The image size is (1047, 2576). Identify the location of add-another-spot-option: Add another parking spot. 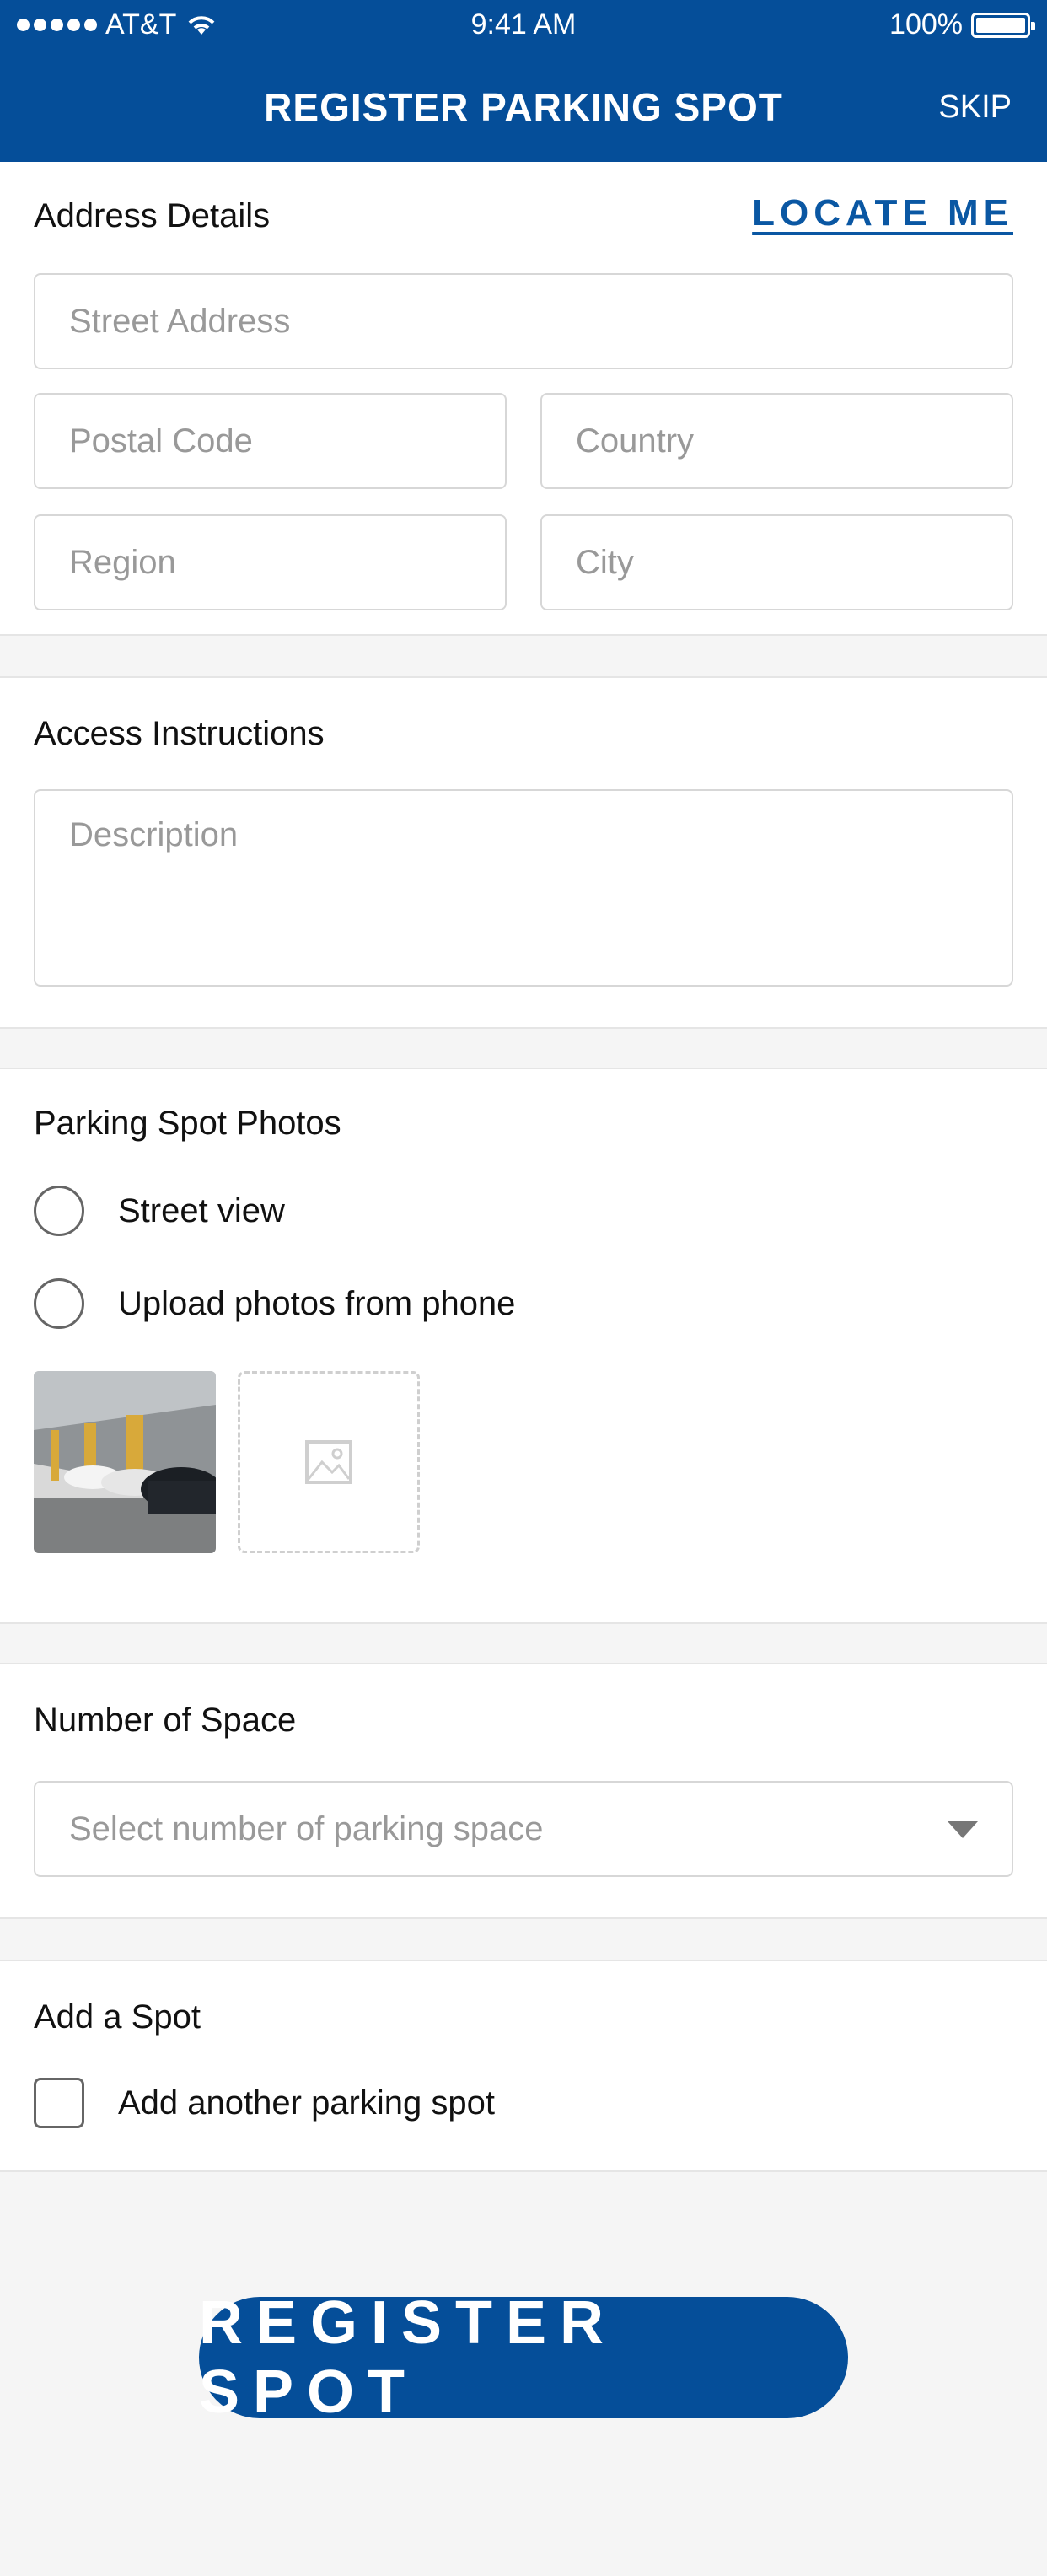
(264, 2103).